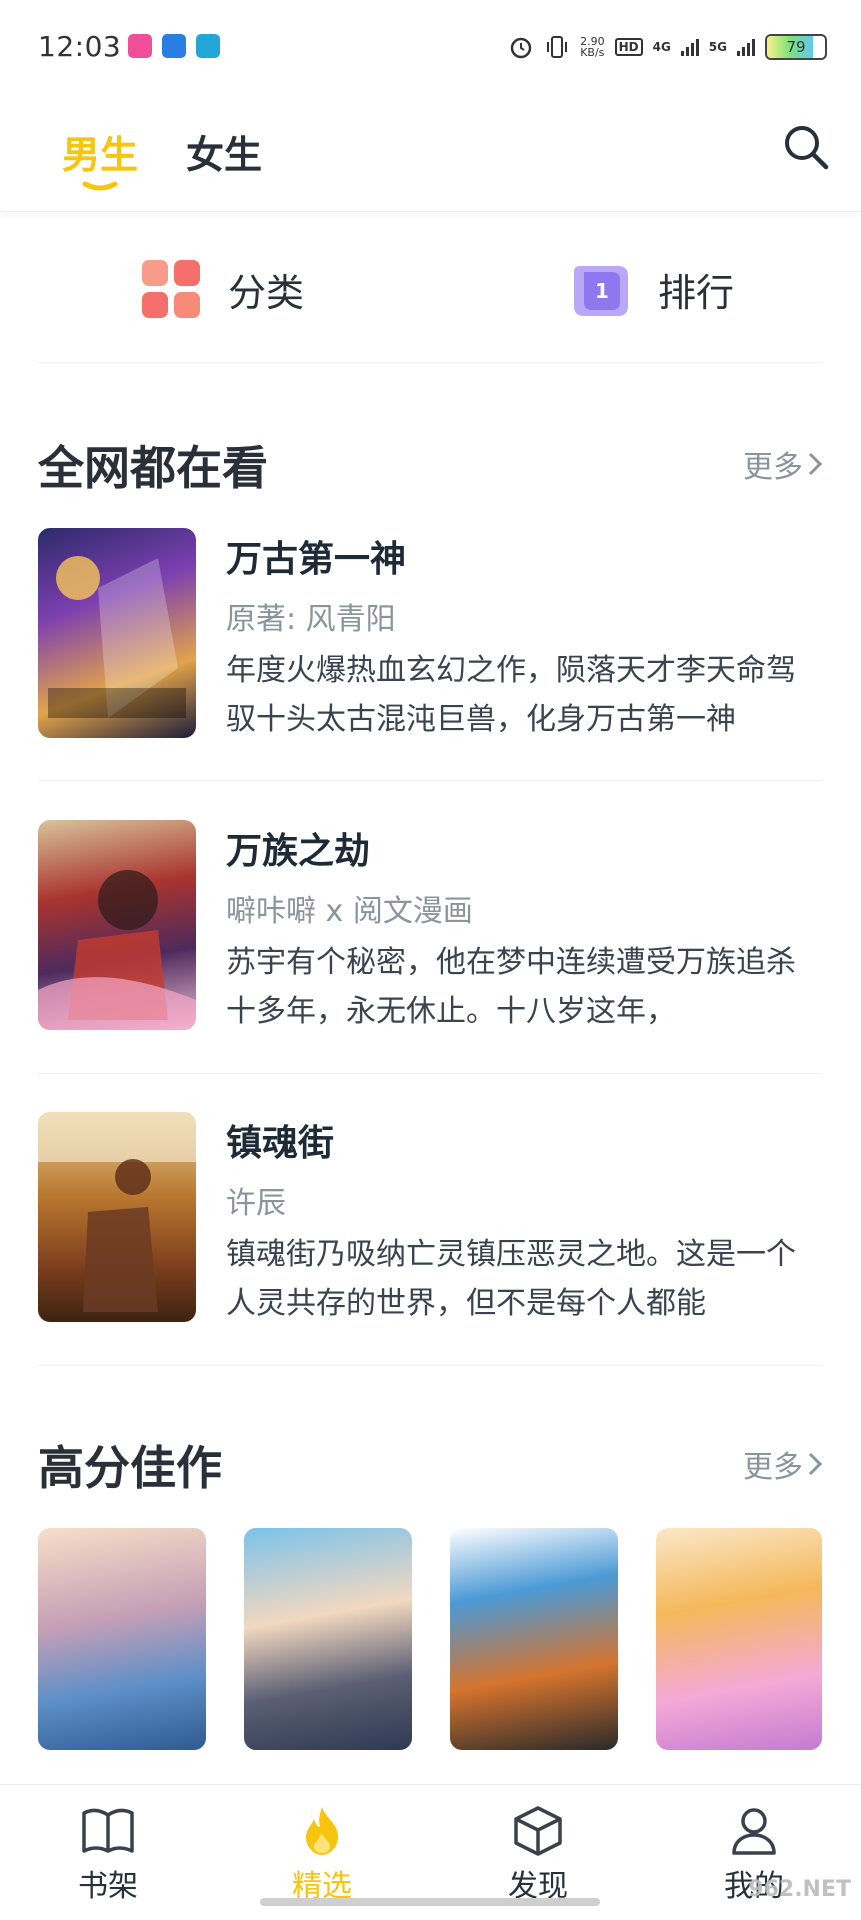 The width and height of the screenshot is (861, 1920). I want to click on notification-icons, so click(174, 46).